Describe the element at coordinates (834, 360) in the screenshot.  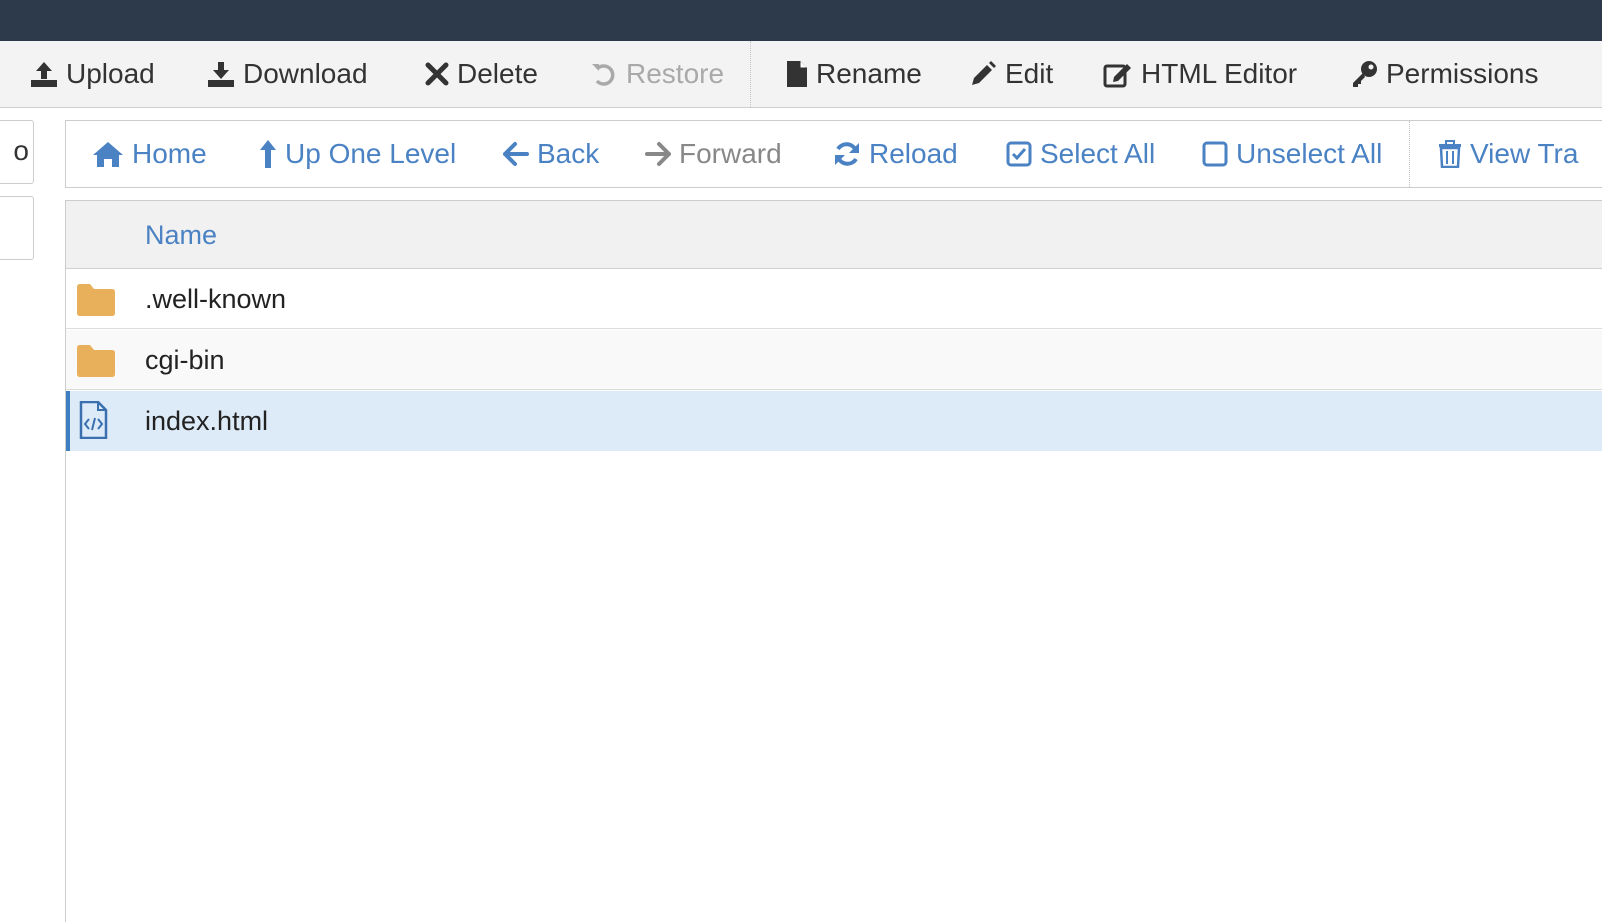
I see `file-row: cgi-bin` at that location.